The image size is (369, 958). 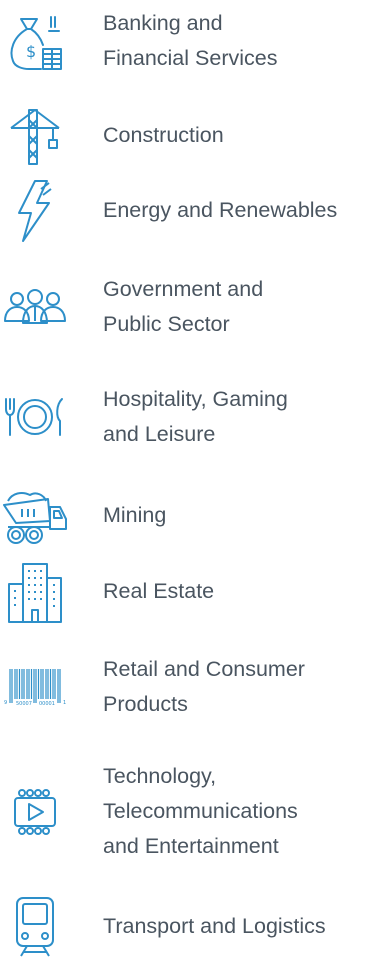 I want to click on industry-label-government: Government and Public Sector, so click(x=183, y=306).